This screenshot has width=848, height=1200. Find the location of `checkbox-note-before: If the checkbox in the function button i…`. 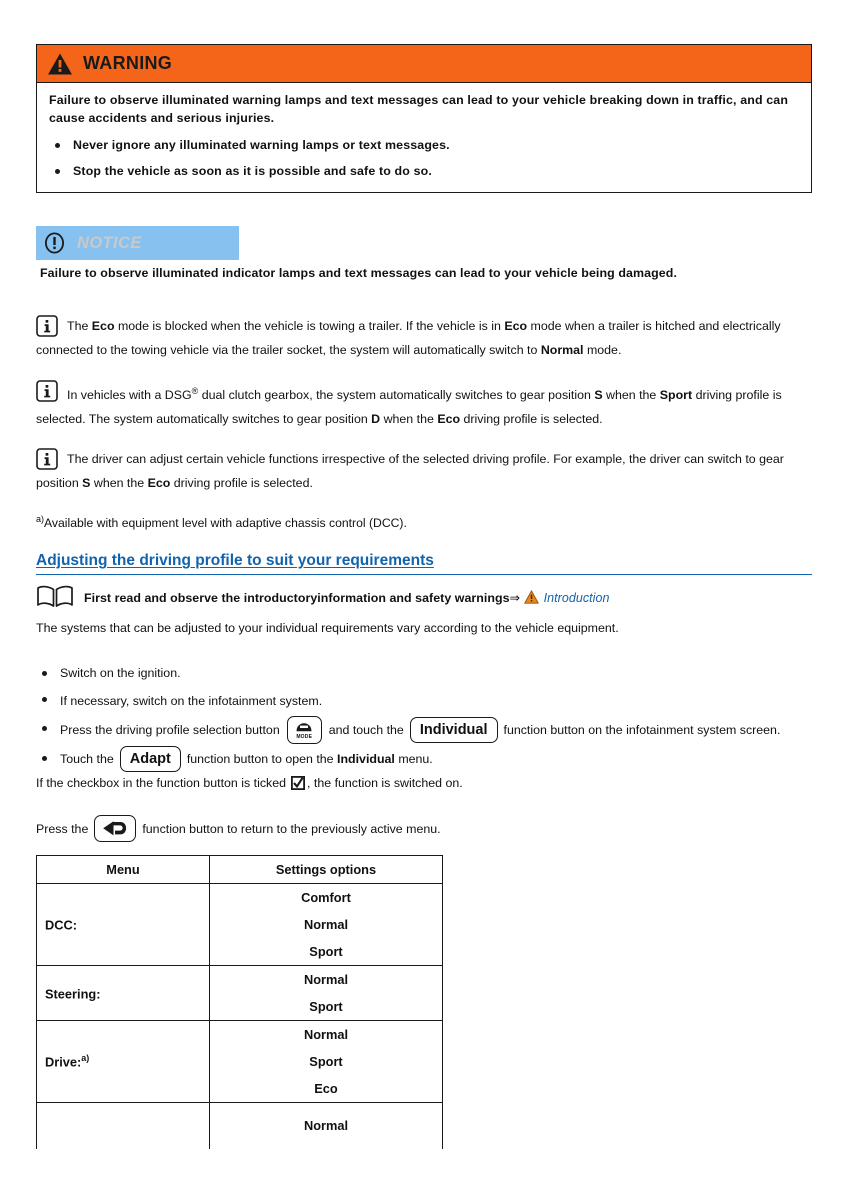

checkbox-note-before: If the checkbox in the function button i… is located at coordinates (161, 783).